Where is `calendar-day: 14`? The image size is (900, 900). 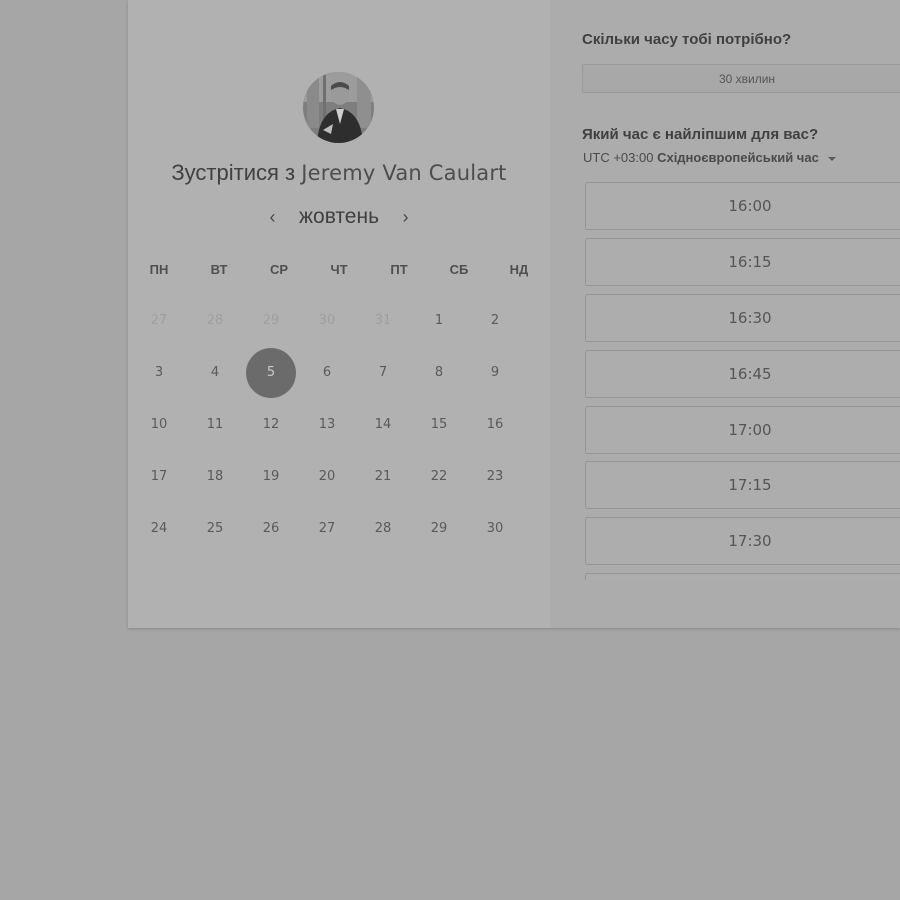 calendar-day: 14 is located at coordinates (383, 425).